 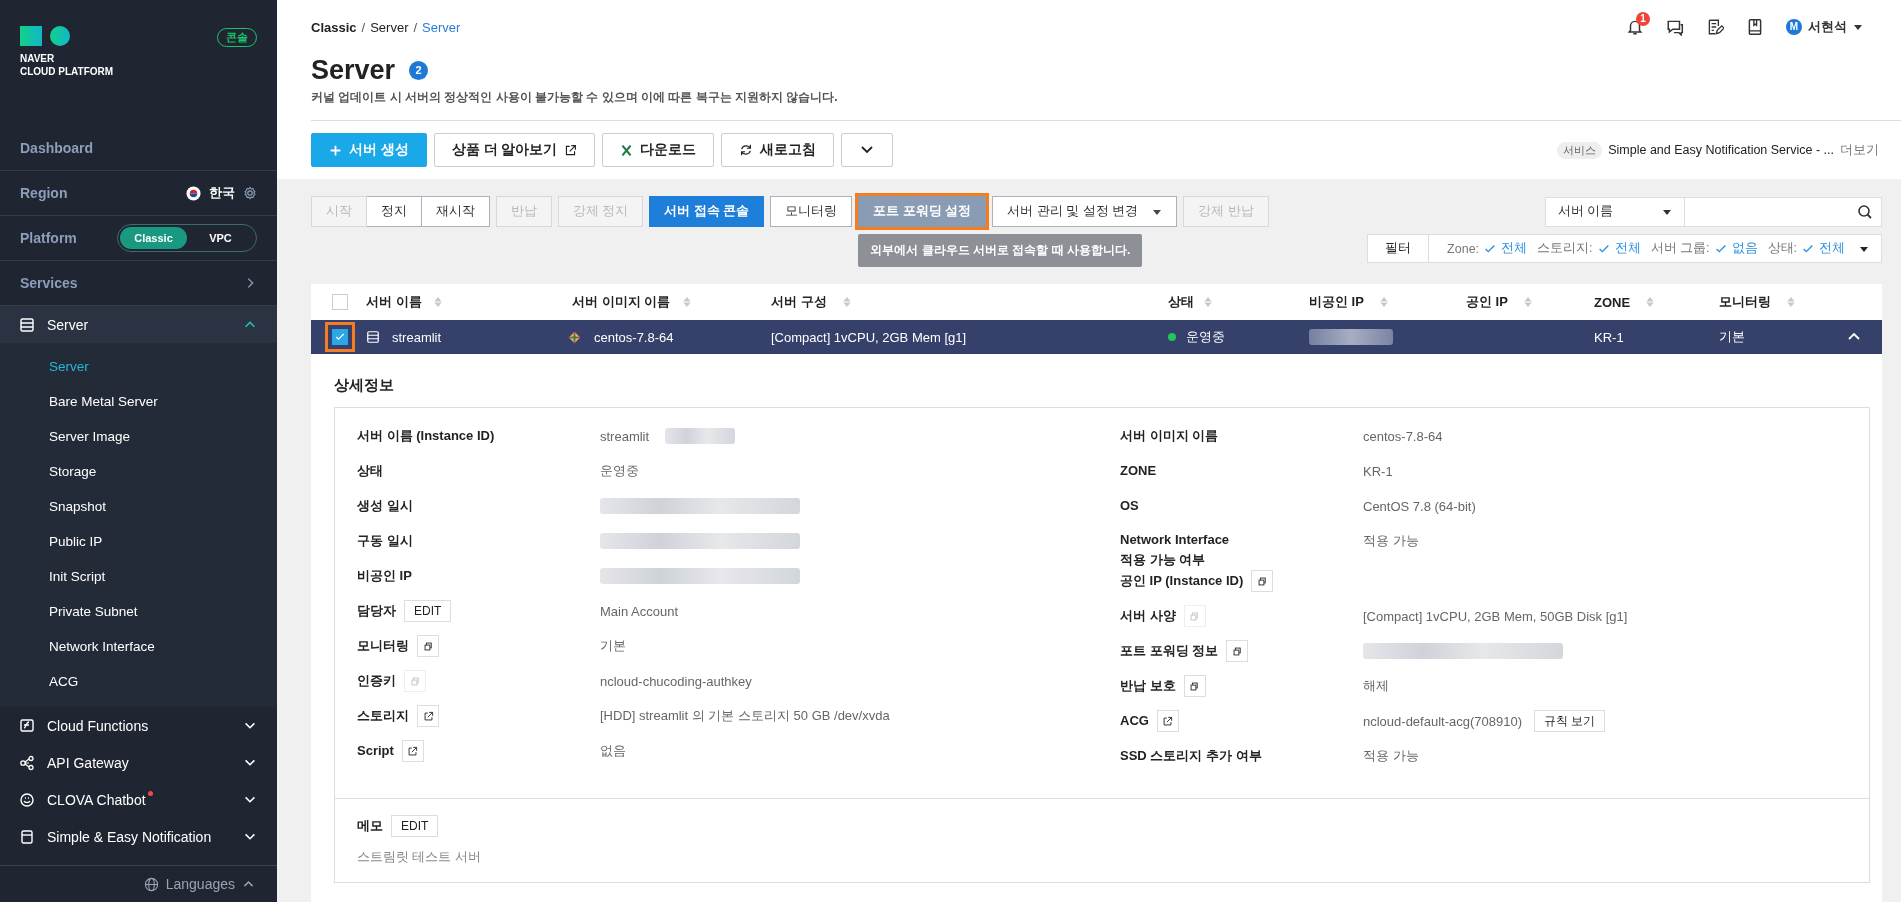 What do you see at coordinates (456, 211) in the screenshot?
I see `action-button: 재시작` at bounding box center [456, 211].